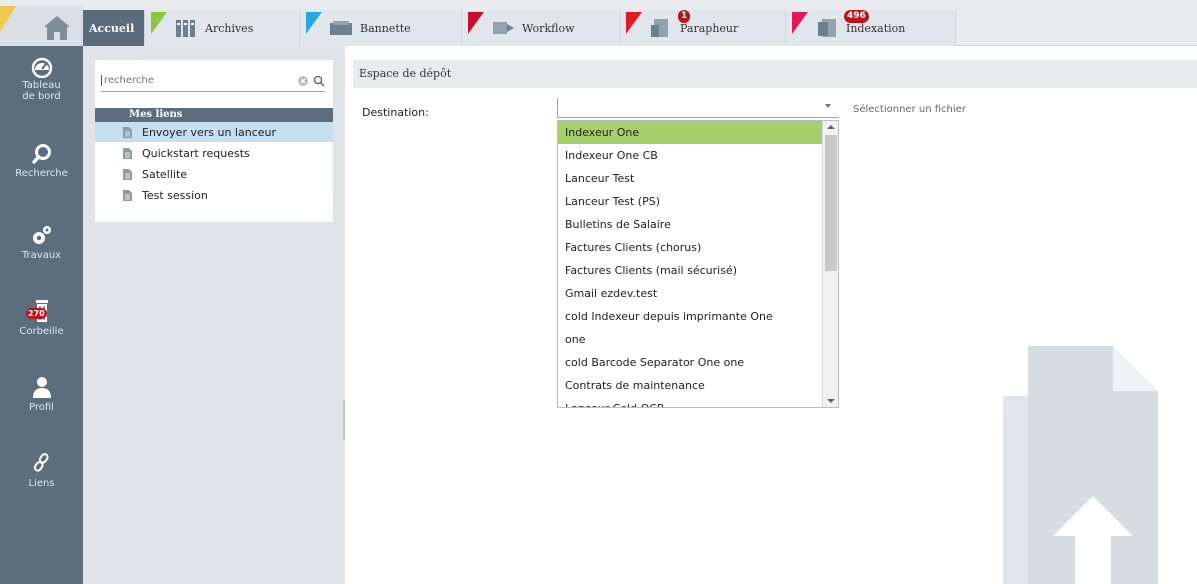 This screenshot has height=584, width=1197. I want to click on tray-icon, so click(341, 28).